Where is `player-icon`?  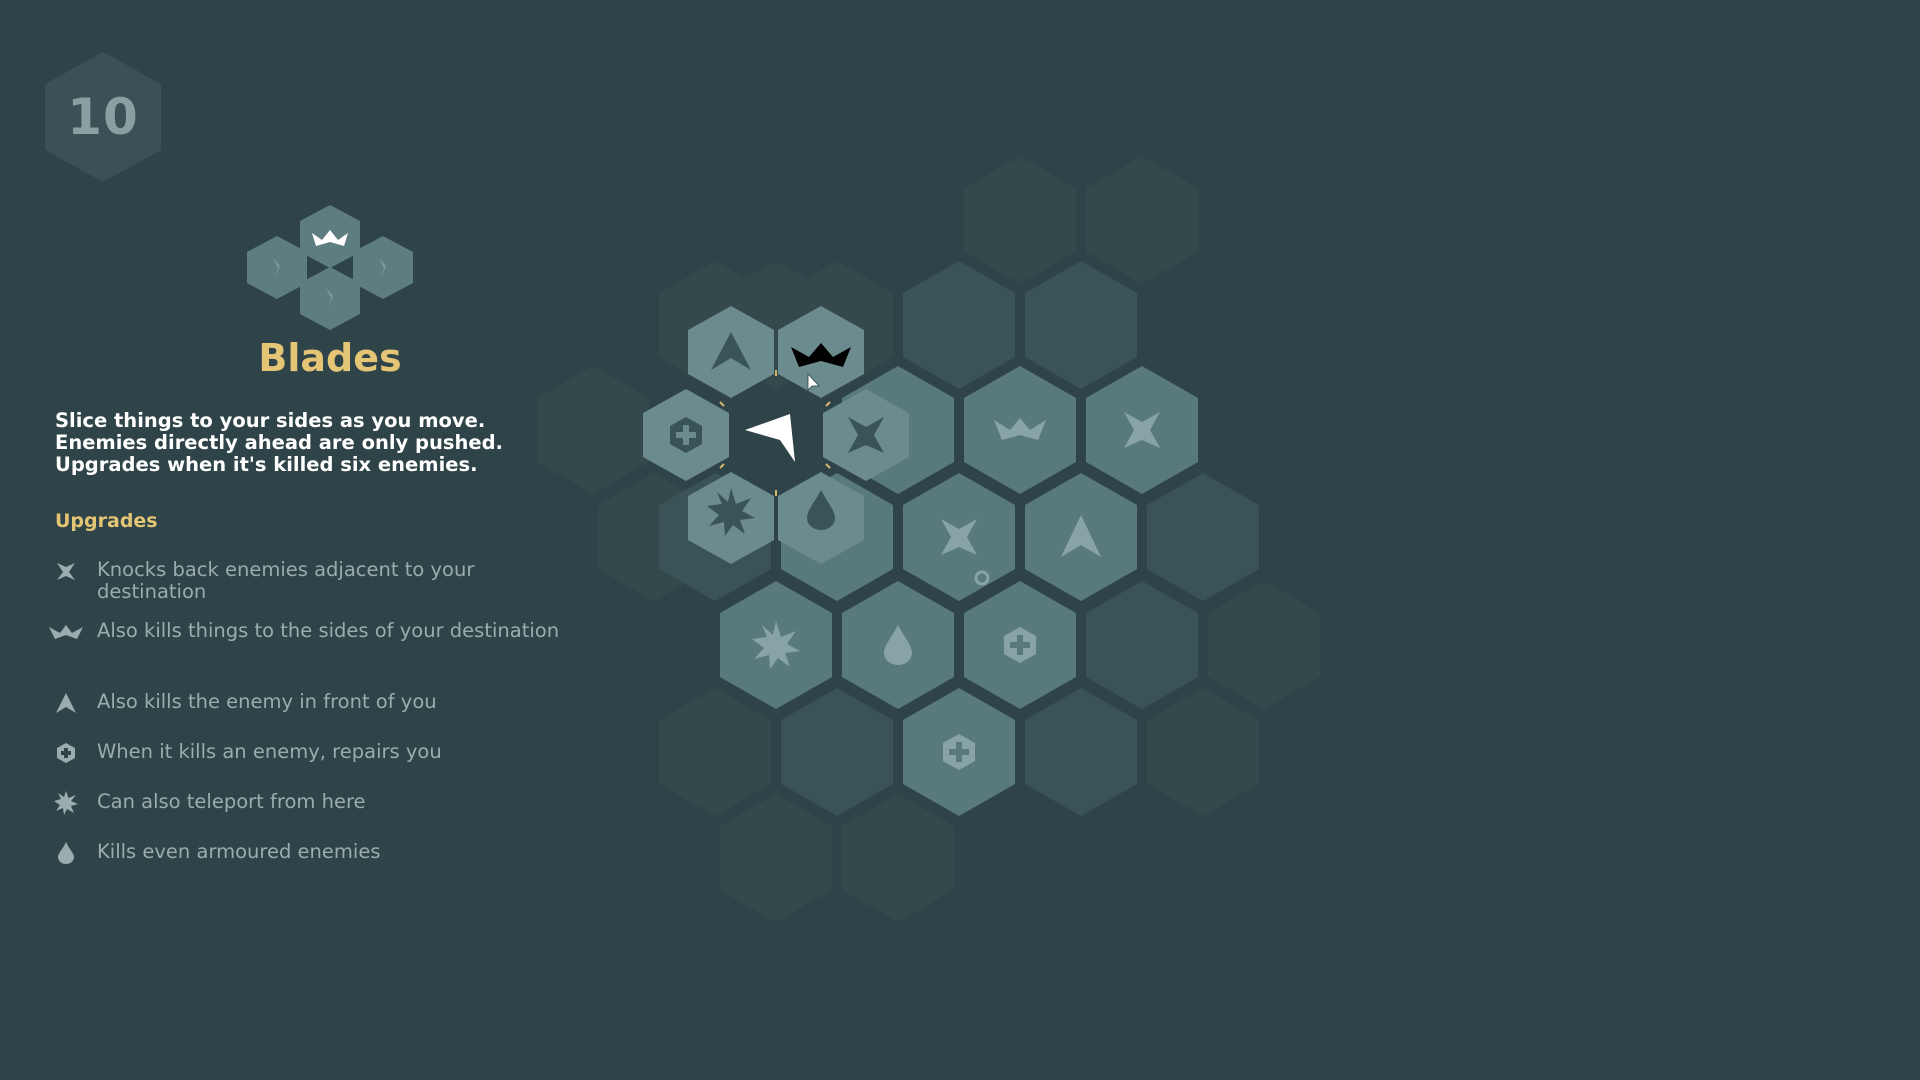
player-icon is located at coordinates (770, 438).